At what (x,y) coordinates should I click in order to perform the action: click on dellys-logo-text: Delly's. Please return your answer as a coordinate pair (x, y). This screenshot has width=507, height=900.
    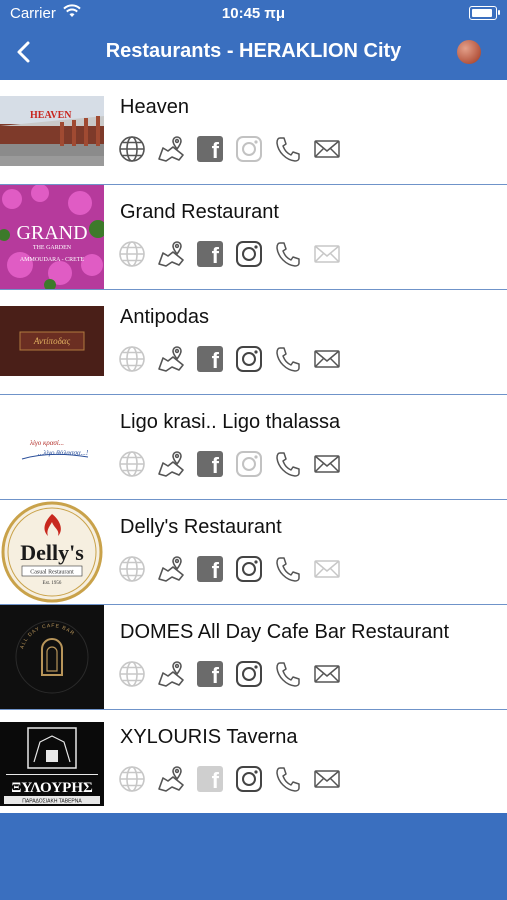
    Looking at the image, I should click on (52, 552).